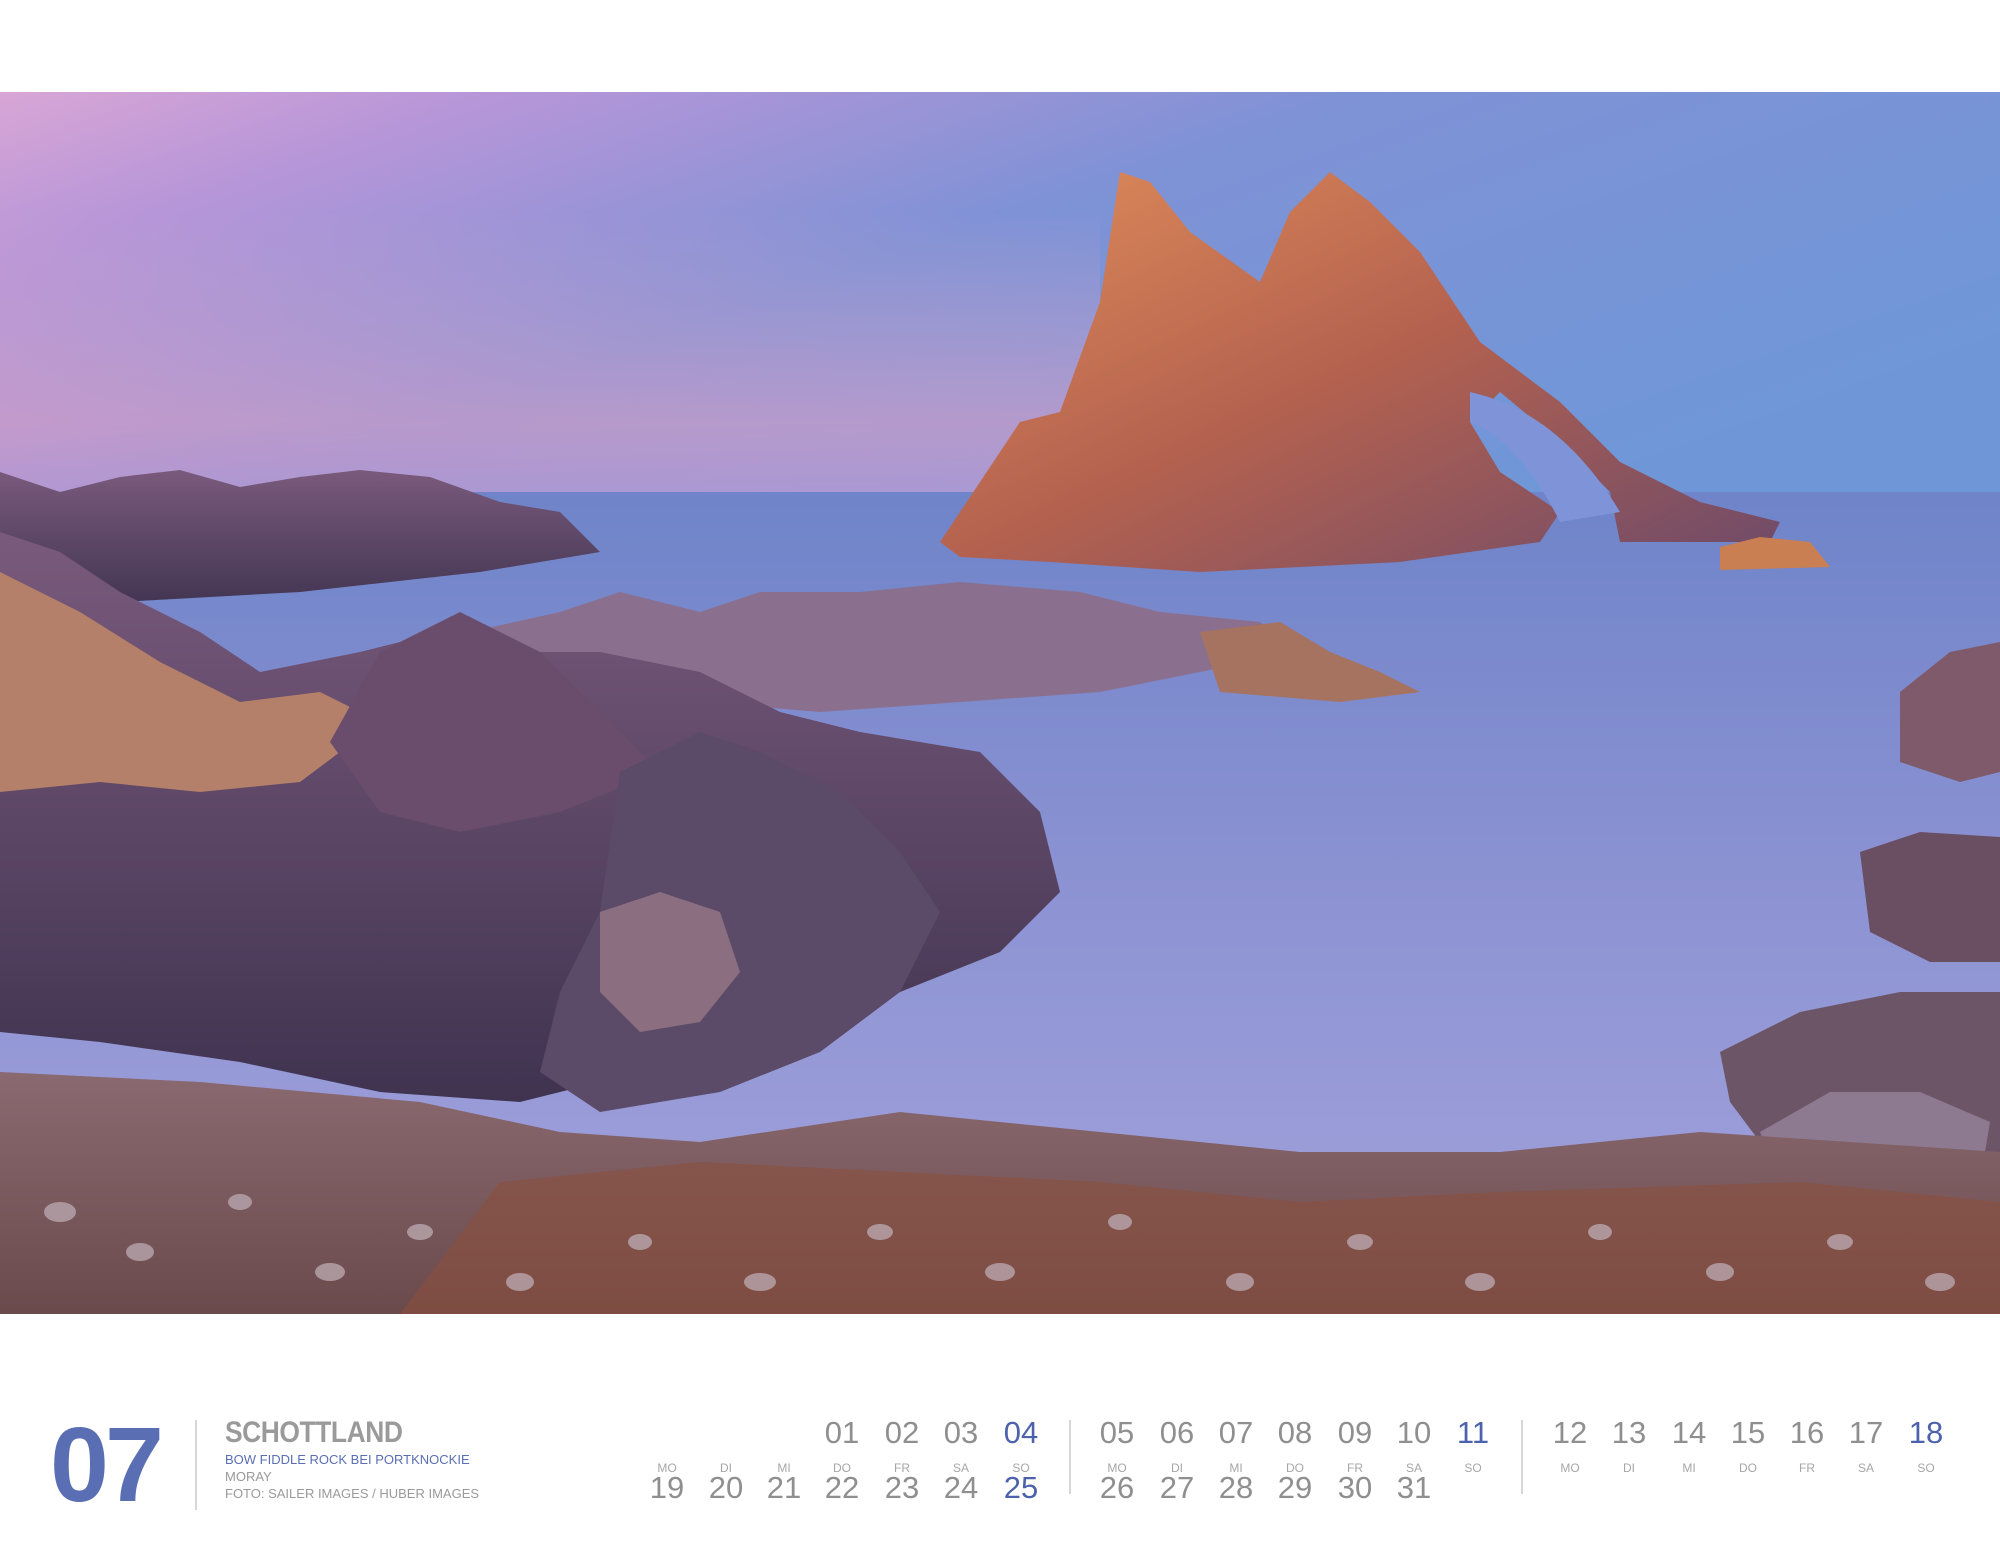  What do you see at coordinates (1355, 1487) in the screenshot?
I see `day-number: 30` at bounding box center [1355, 1487].